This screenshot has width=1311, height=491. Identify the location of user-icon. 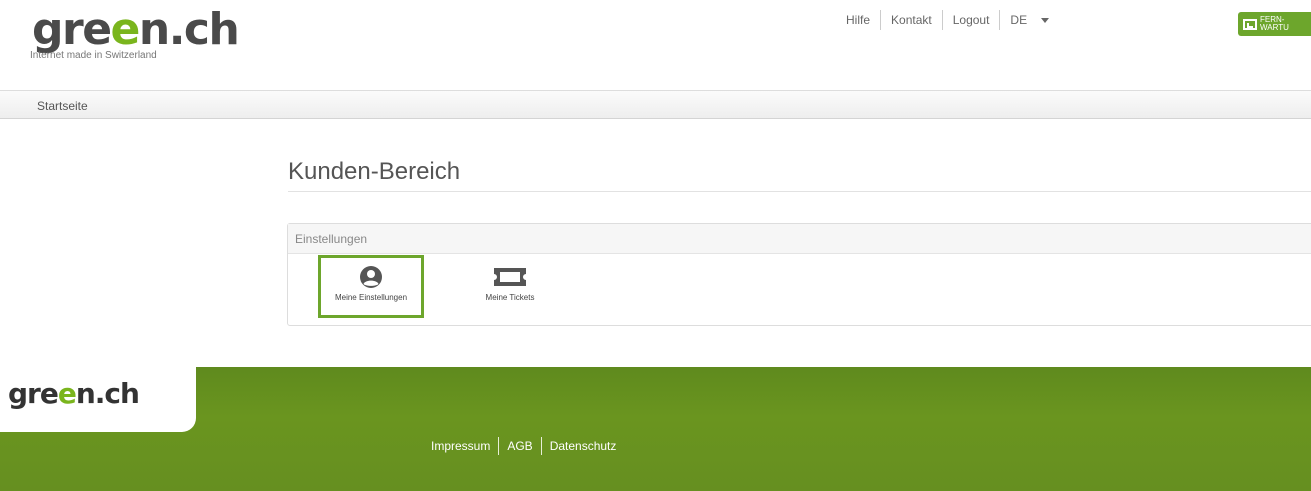
(371, 277).